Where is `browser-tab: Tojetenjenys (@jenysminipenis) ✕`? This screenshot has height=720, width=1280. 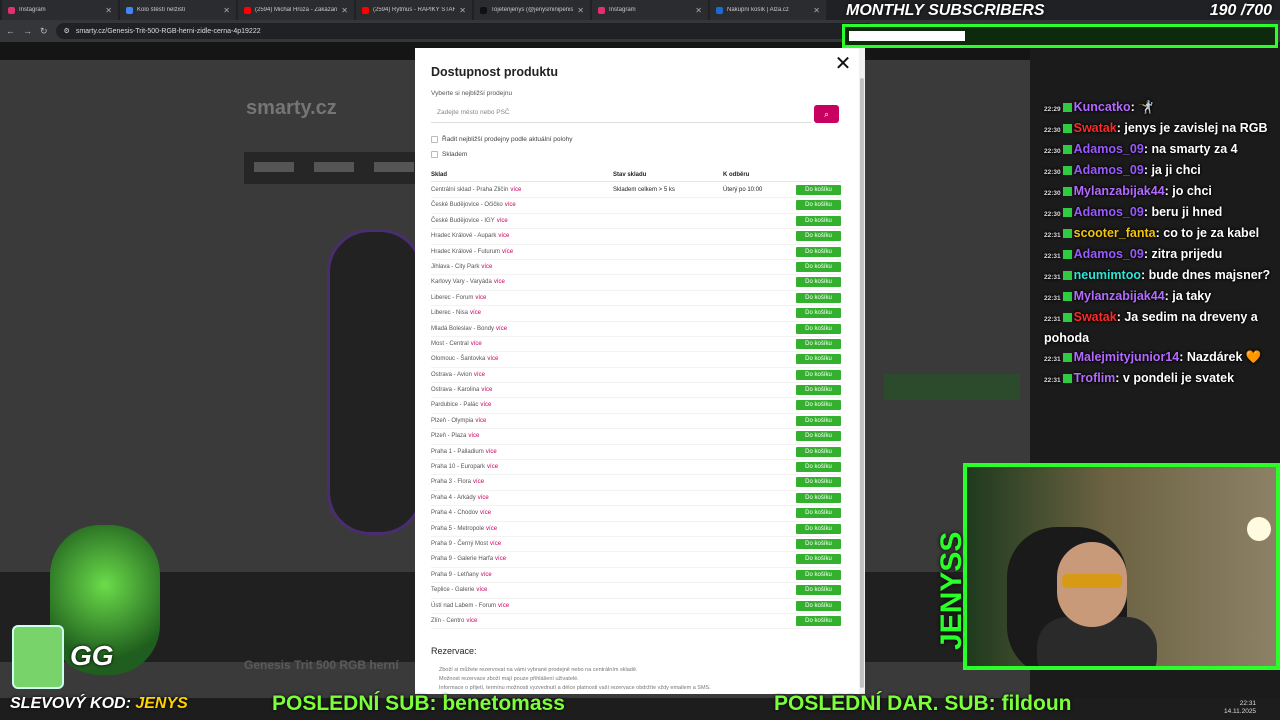 browser-tab: Tojetenjenys (@jenysminipenis) ✕ is located at coordinates (532, 10).